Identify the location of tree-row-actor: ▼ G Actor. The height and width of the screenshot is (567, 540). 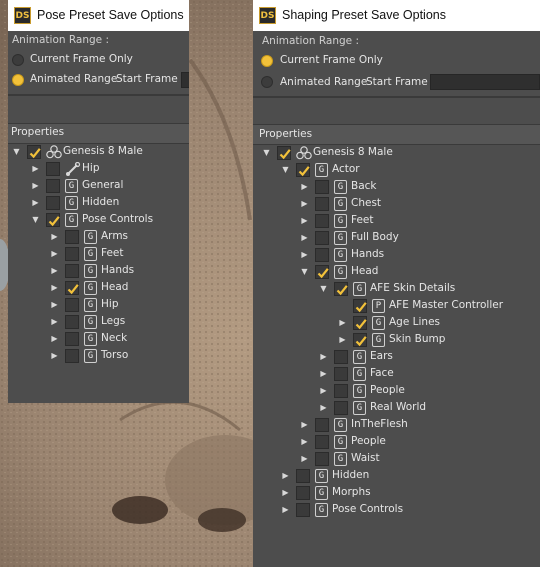
(396, 170).